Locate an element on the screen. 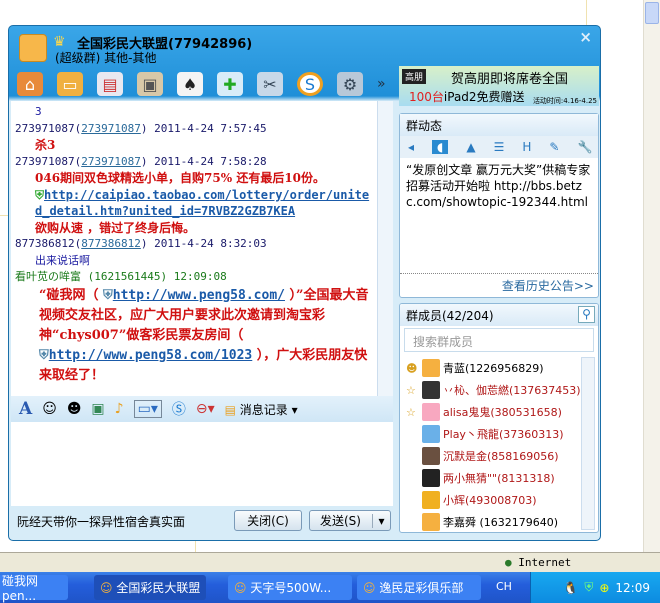  input-toolbar: A ☺ ☻ ▣ ♪ ▭▾ Ⓢ ⊖▾ ▤ 消息记录 ▾ is located at coordinates (202, 409).